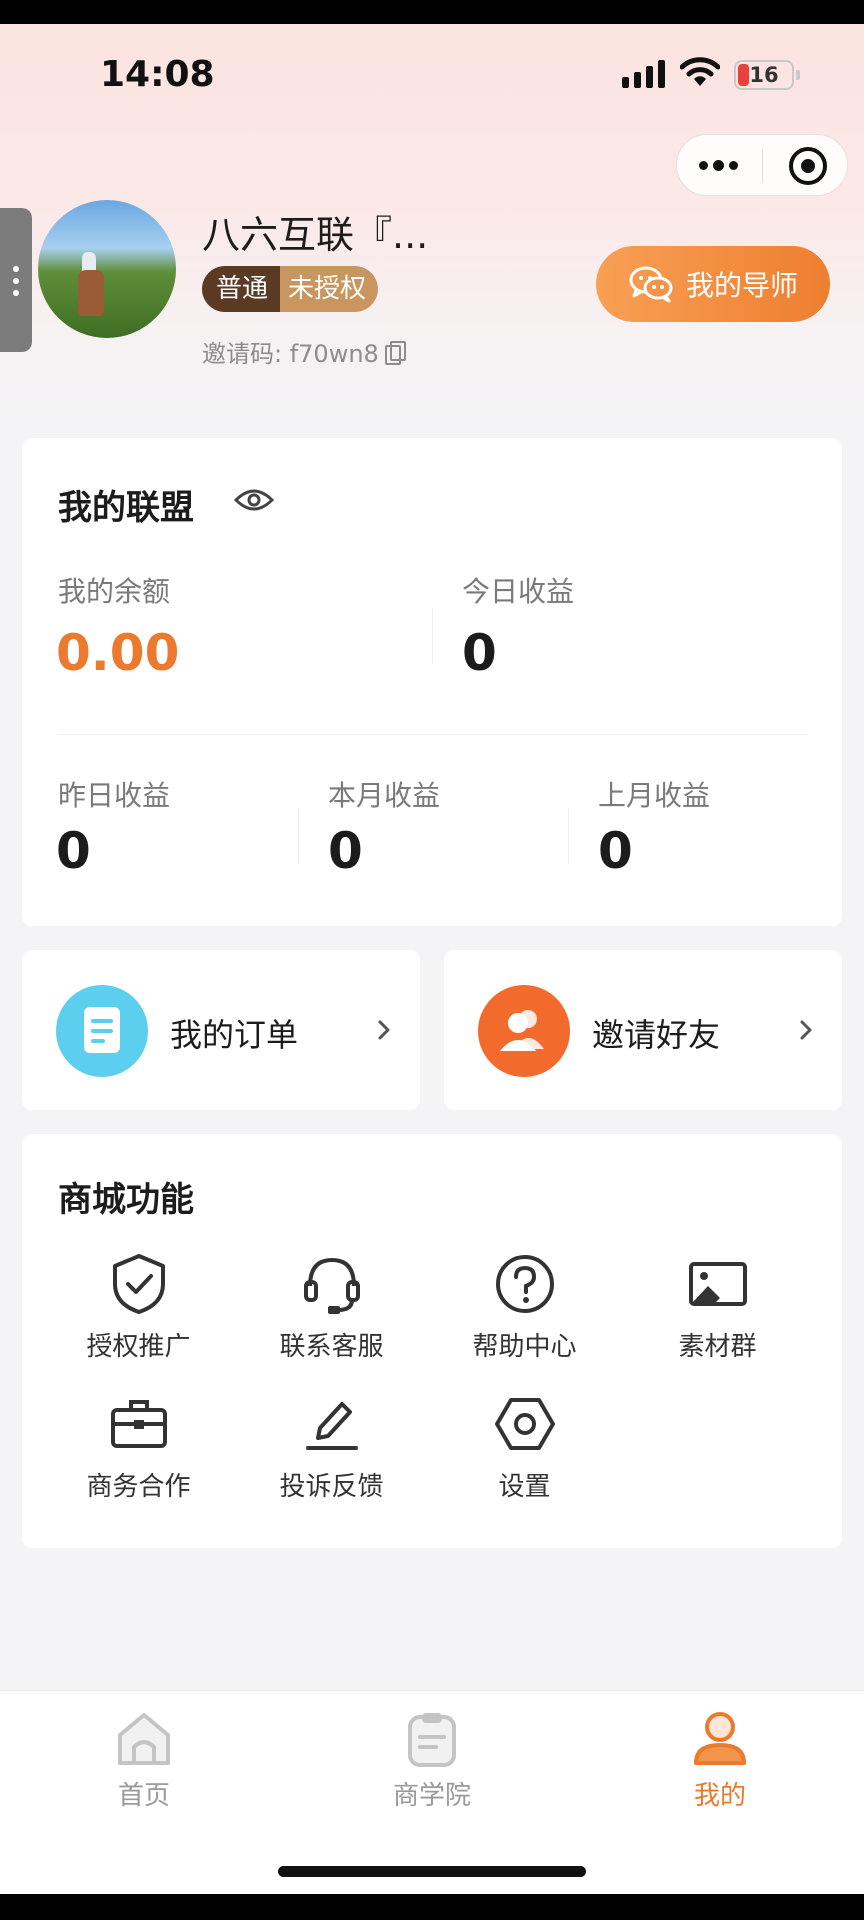 Image resolution: width=864 pixels, height=1920 pixels. I want to click on my-mentor-button: 我的导师, so click(713, 284).